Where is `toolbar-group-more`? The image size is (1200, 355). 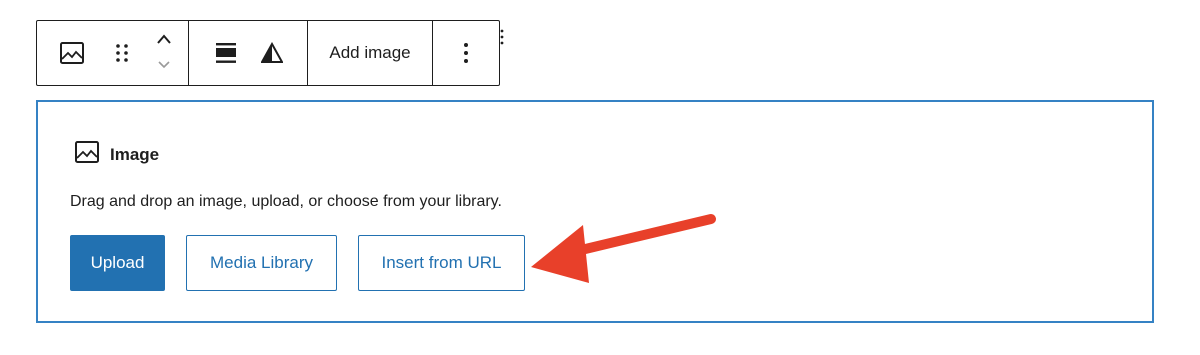 toolbar-group-more is located at coordinates (466, 53).